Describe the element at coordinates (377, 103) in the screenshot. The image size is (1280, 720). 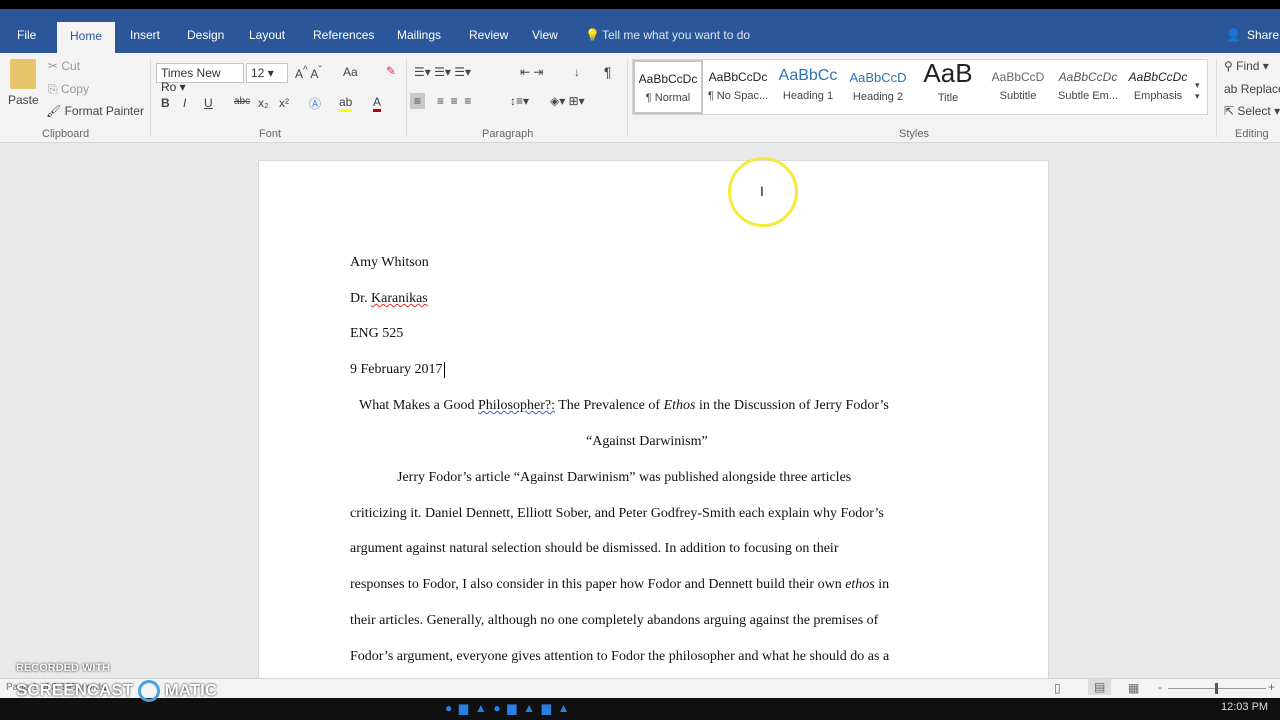
I see `font-color-icon: A` at that location.